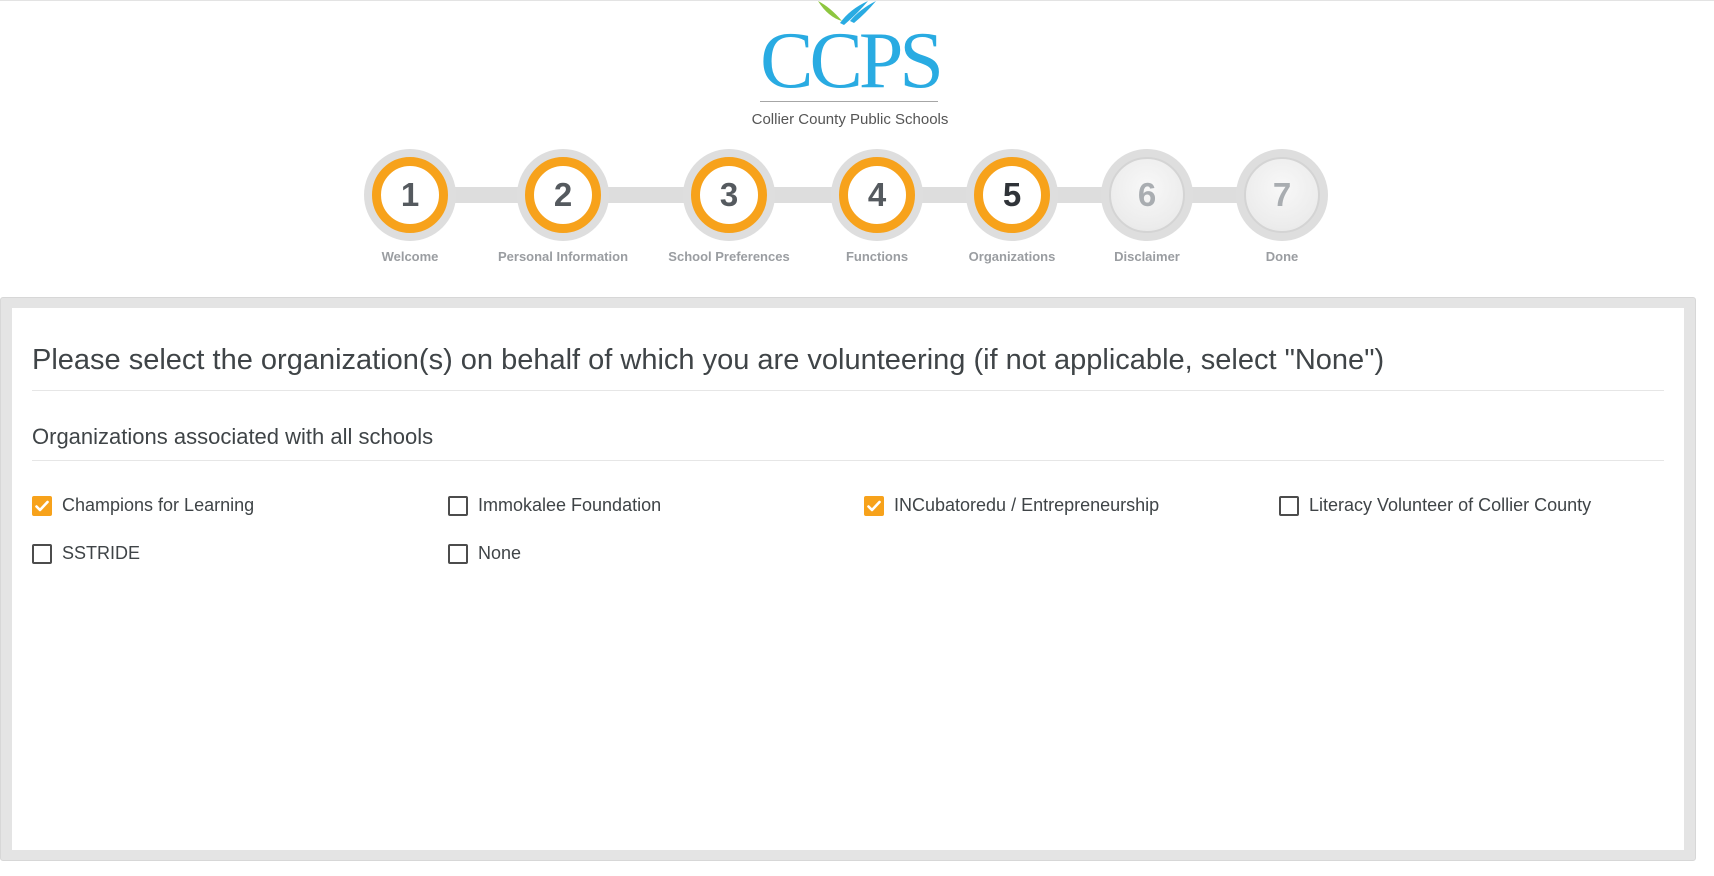  What do you see at coordinates (849, 101) in the screenshot?
I see `logo-divider` at bounding box center [849, 101].